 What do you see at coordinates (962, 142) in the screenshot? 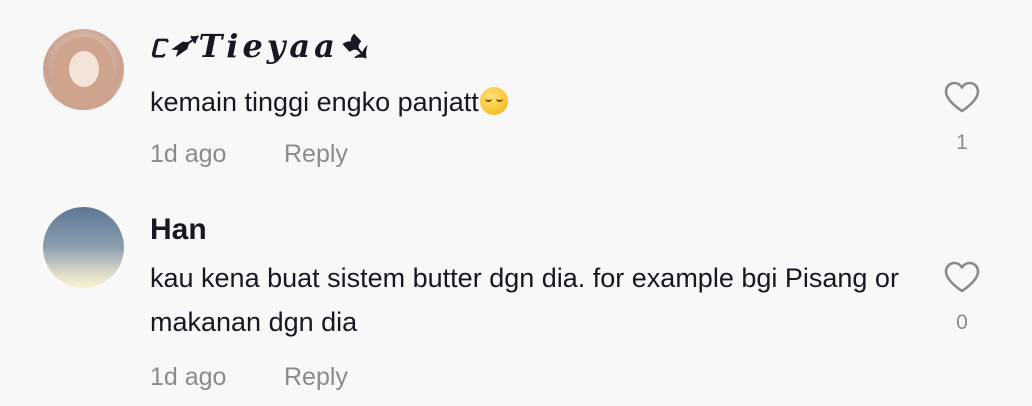
I see `like-count: 1` at bounding box center [962, 142].